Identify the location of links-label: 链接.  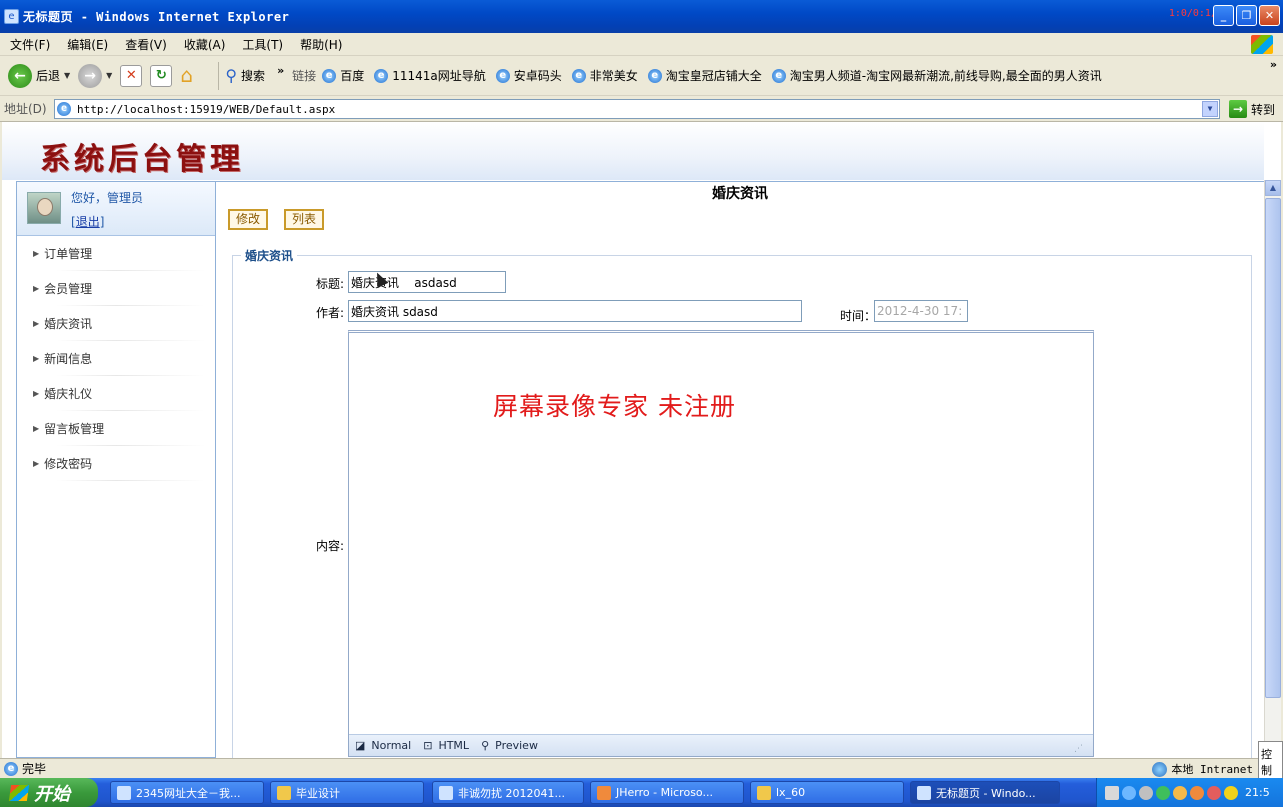
(304, 76).